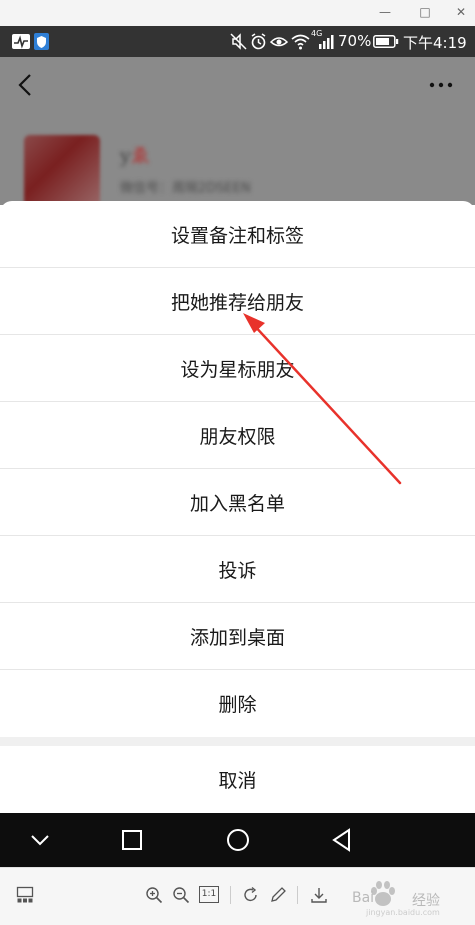 This screenshot has height=925, width=475. Describe the element at coordinates (237, 502) in the screenshot. I see `sheet-item-blacklist: 加入黑名单` at that location.